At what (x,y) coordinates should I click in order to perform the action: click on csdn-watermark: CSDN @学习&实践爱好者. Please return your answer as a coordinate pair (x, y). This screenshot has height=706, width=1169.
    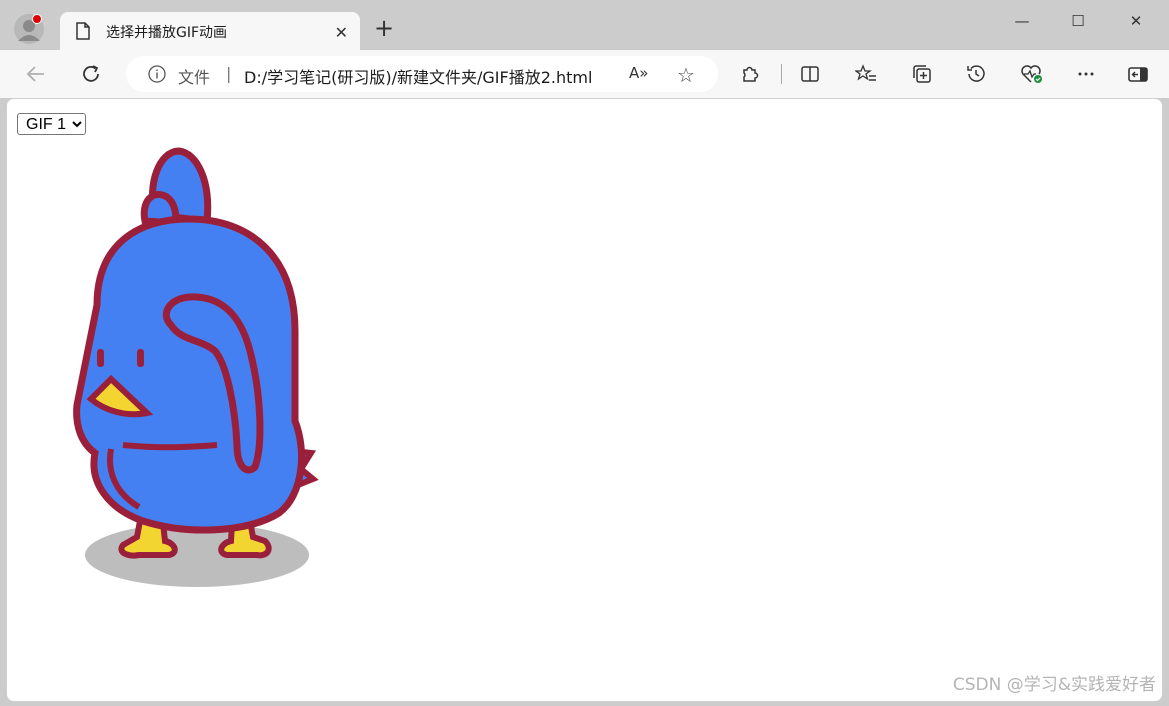
    Looking at the image, I should click on (1054, 685).